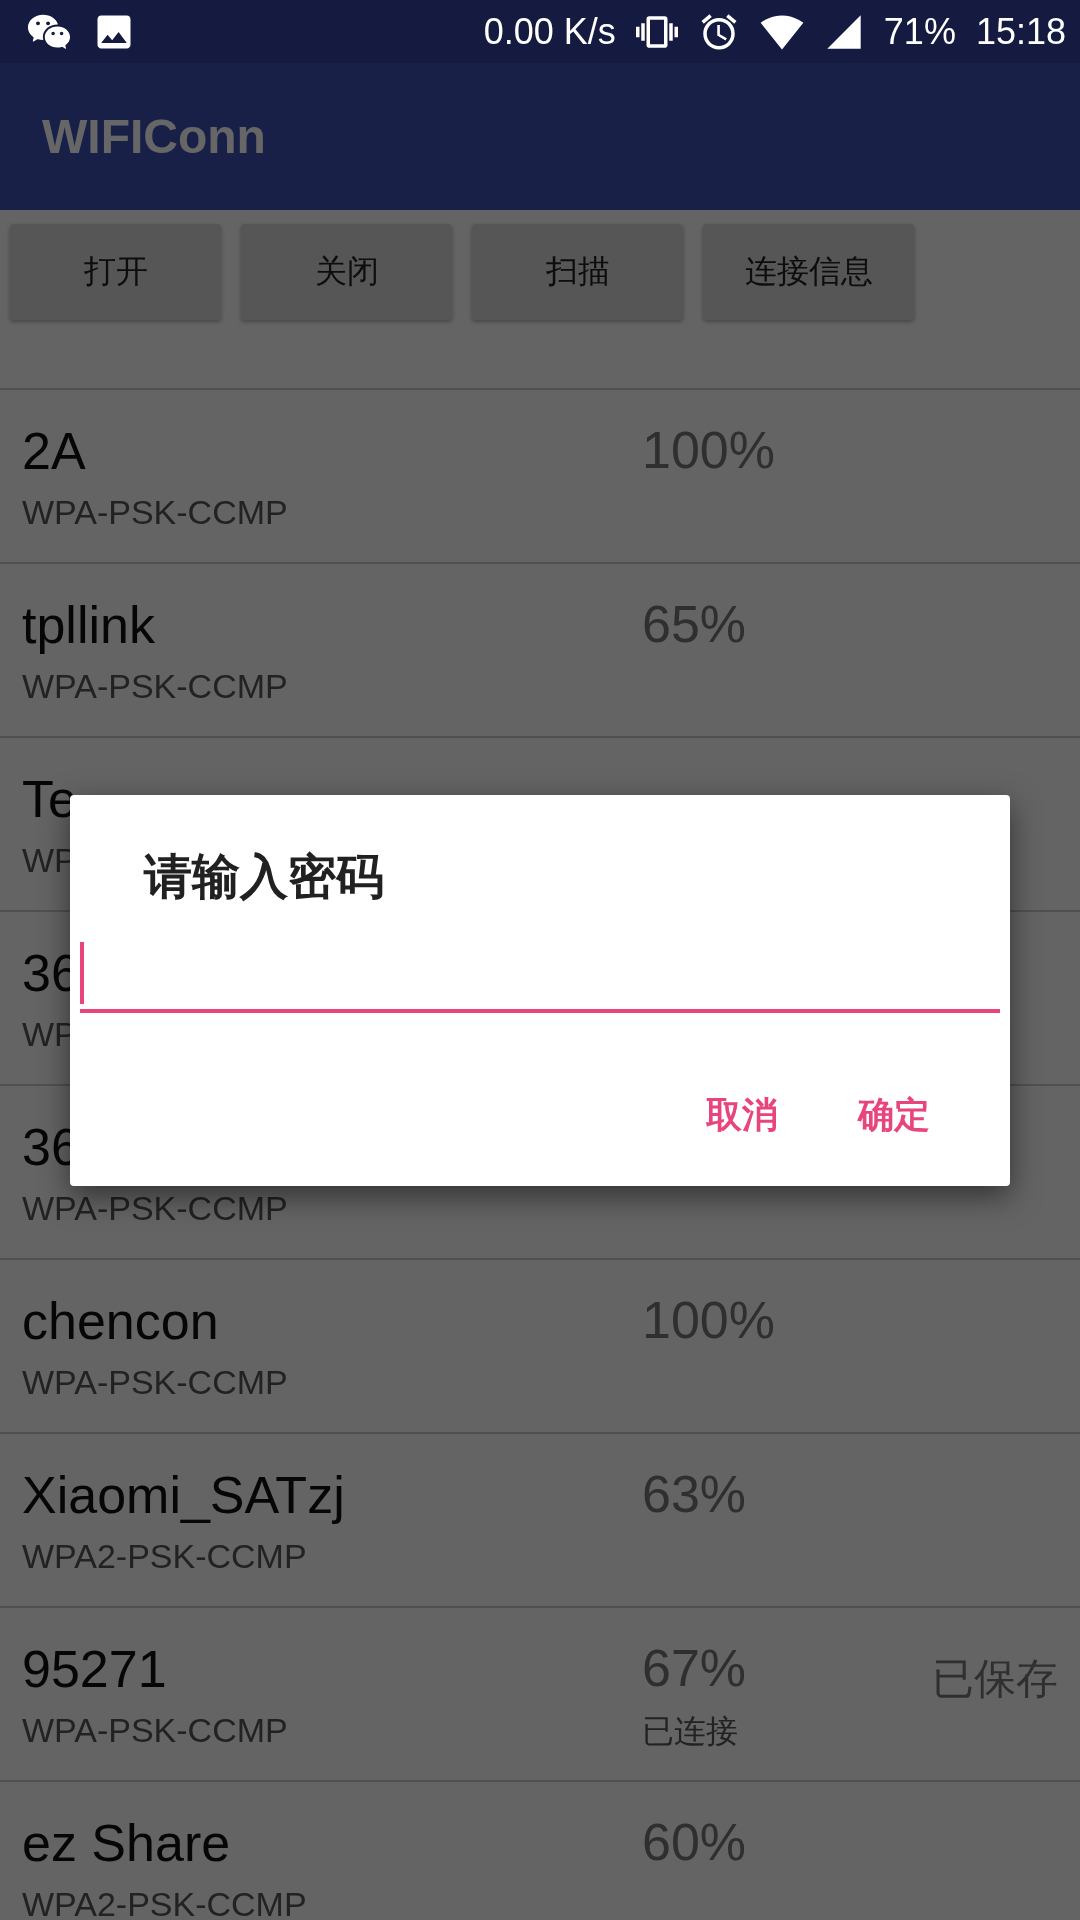 The height and width of the screenshot is (1920, 1080). What do you see at coordinates (346, 272) in the screenshot?
I see `action-button: 关闭` at bounding box center [346, 272].